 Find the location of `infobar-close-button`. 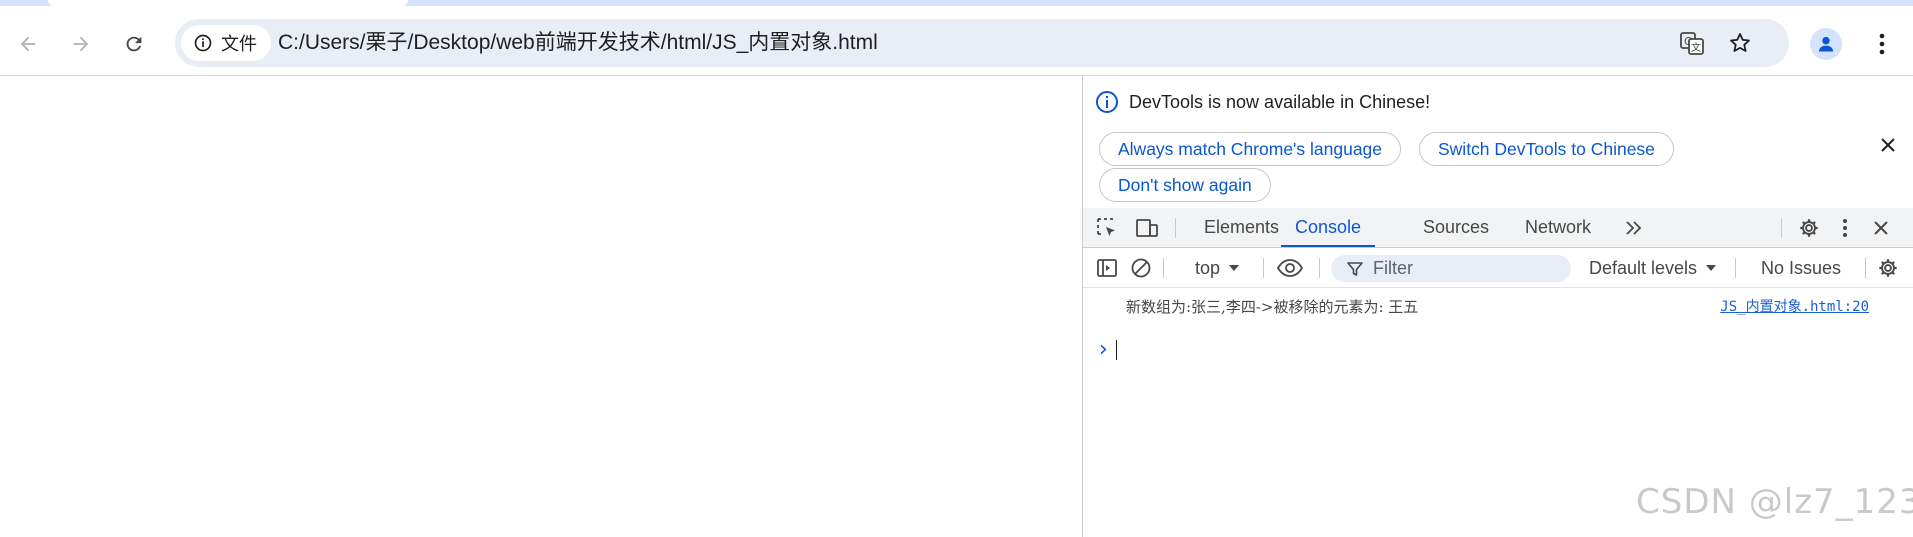

infobar-close-button is located at coordinates (1888, 145).